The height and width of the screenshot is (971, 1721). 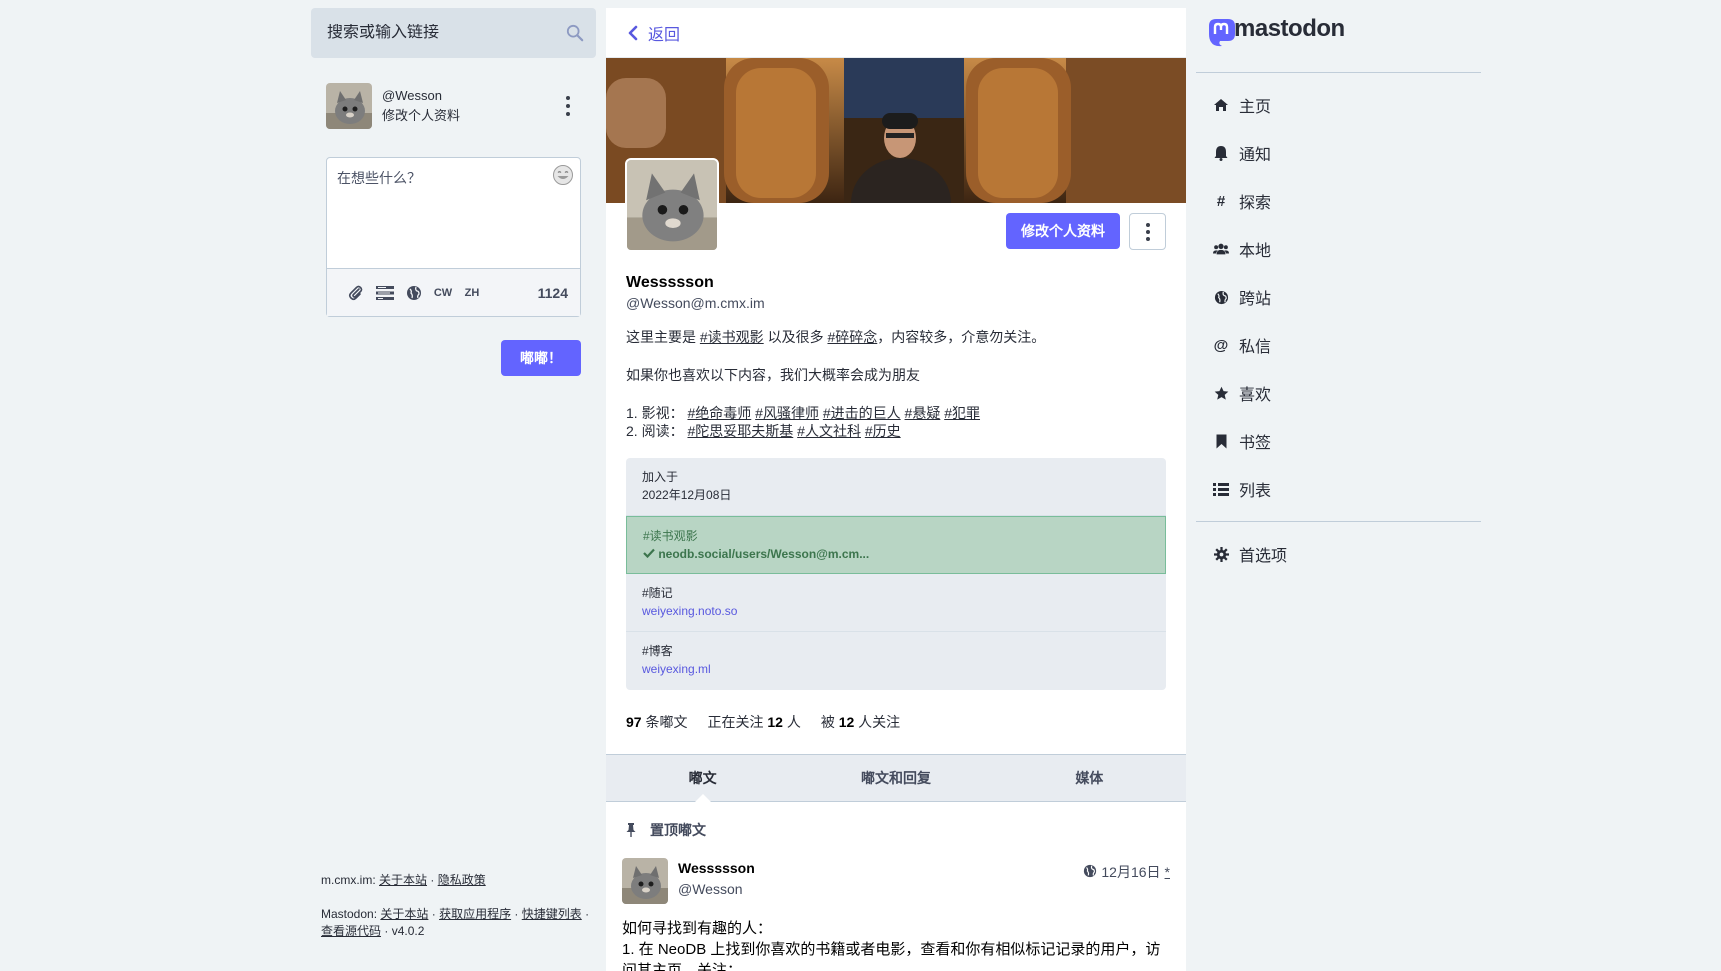 What do you see at coordinates (923, 413) in the screenshot?
I see `hashtag-link: #悬疑` at bounding box center [923, 413].